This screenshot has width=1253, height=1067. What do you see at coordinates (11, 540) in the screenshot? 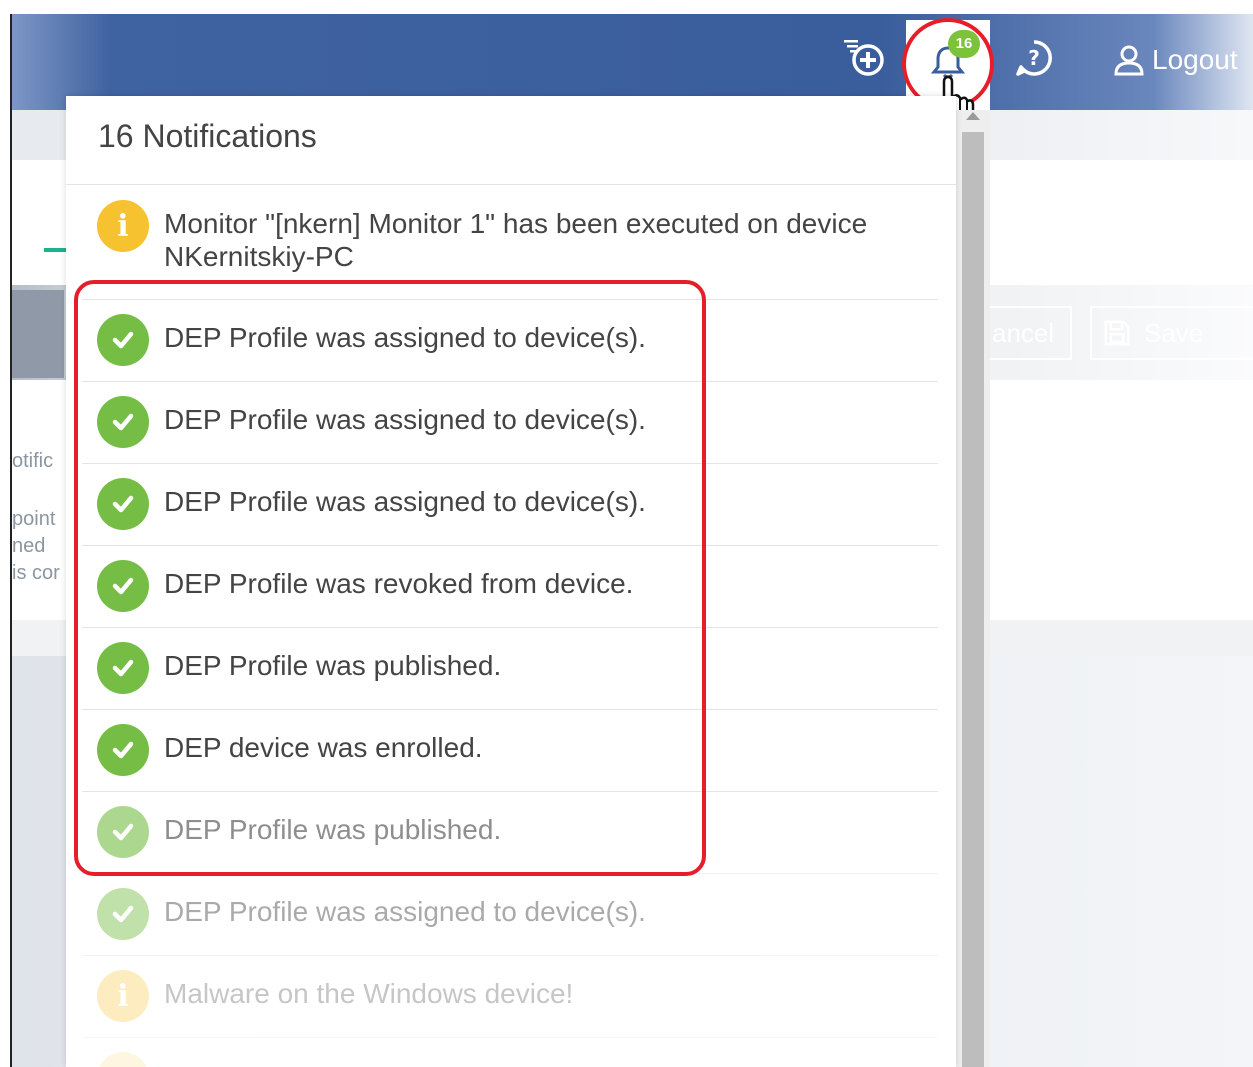
I see `window-left-border` at bounding box center [11, 540].